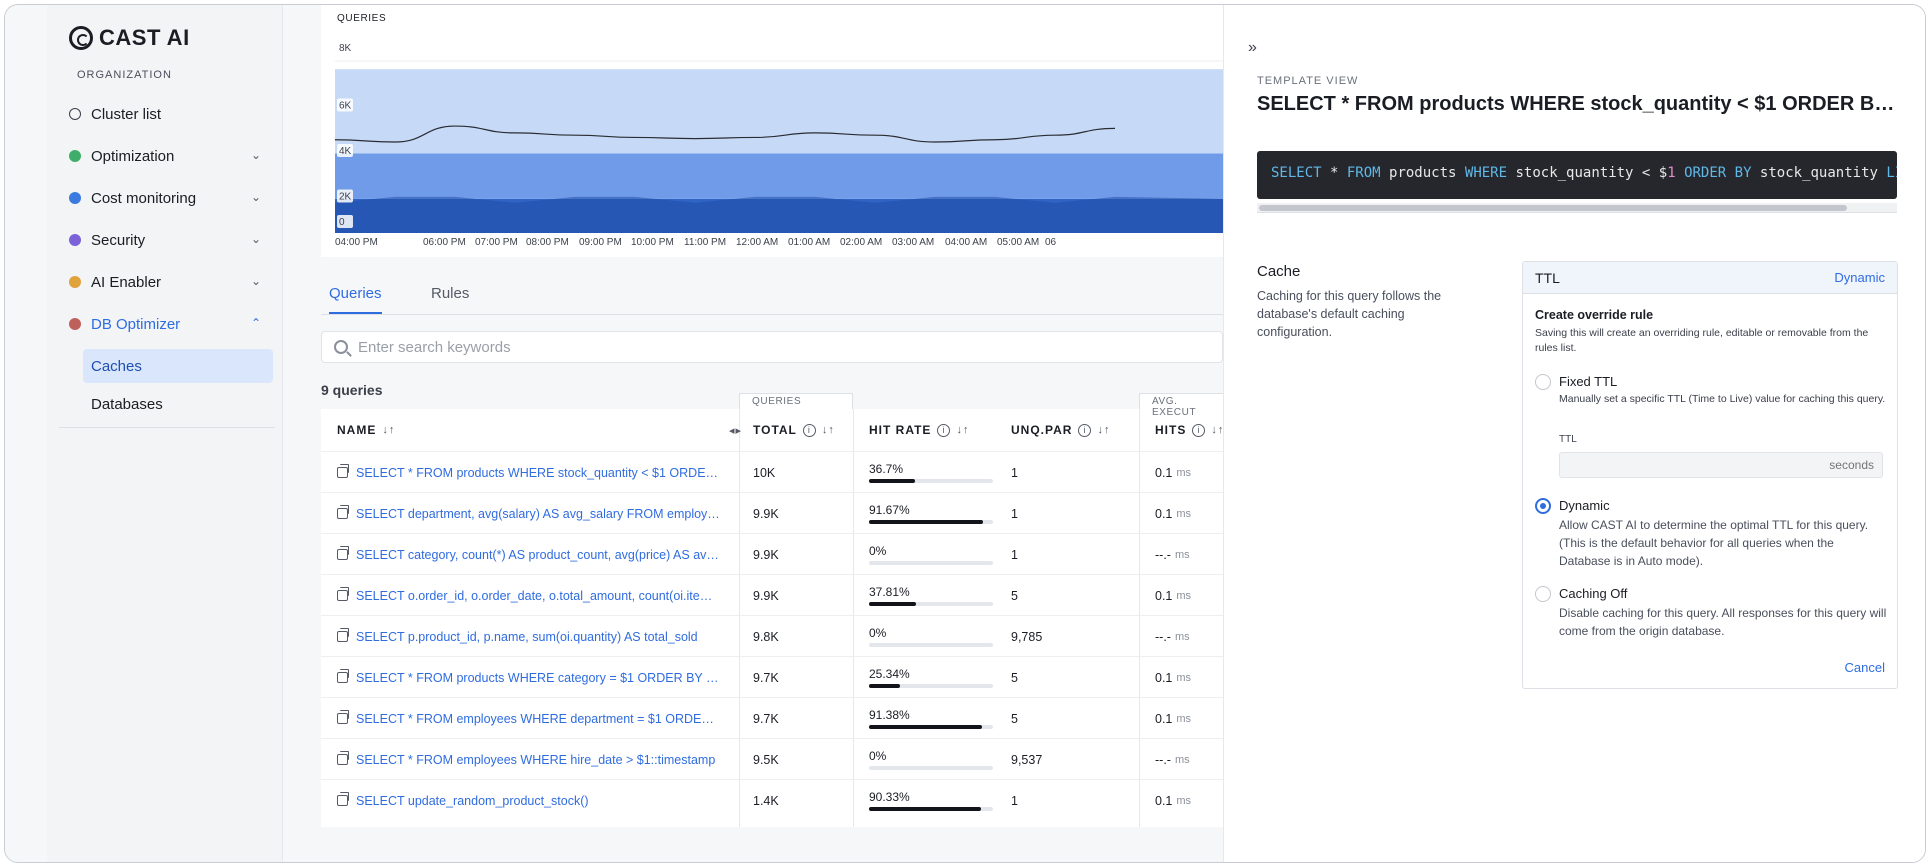 The width and height of the screenshot is (1930, 867). What do you see at coordinates (171, 156) in the screenshot?
I see `sidebar-item-optimization: Optimization ⌄` at bounding box center [171, 156].